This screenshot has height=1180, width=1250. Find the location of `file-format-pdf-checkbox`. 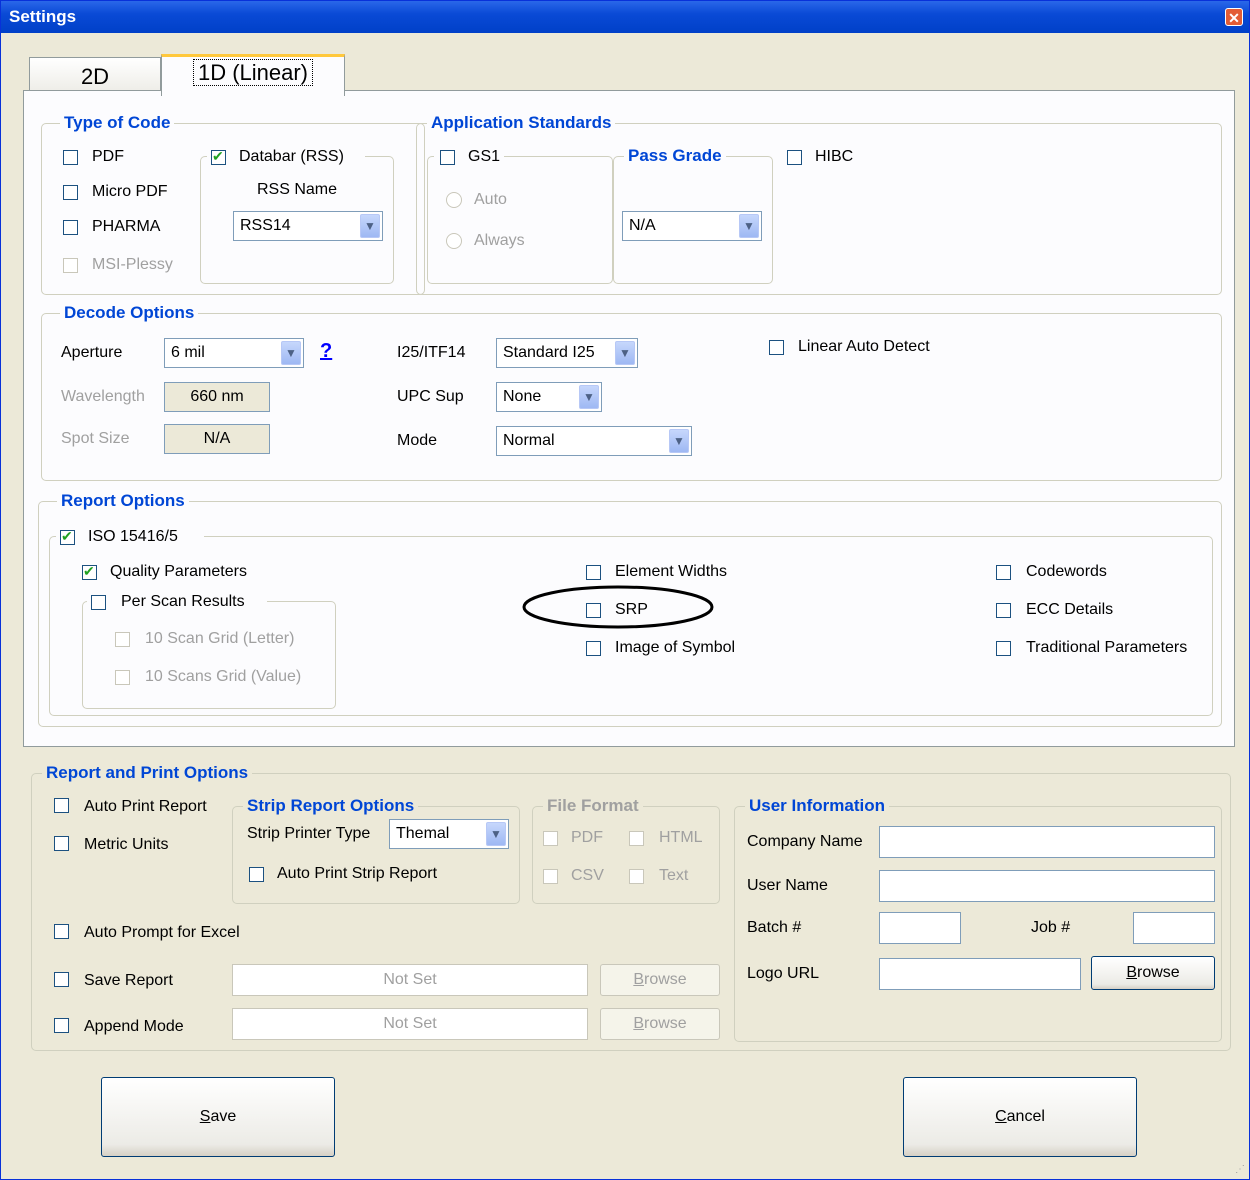

file-format-pdf-checkbox is located at coordinates (550, 838).